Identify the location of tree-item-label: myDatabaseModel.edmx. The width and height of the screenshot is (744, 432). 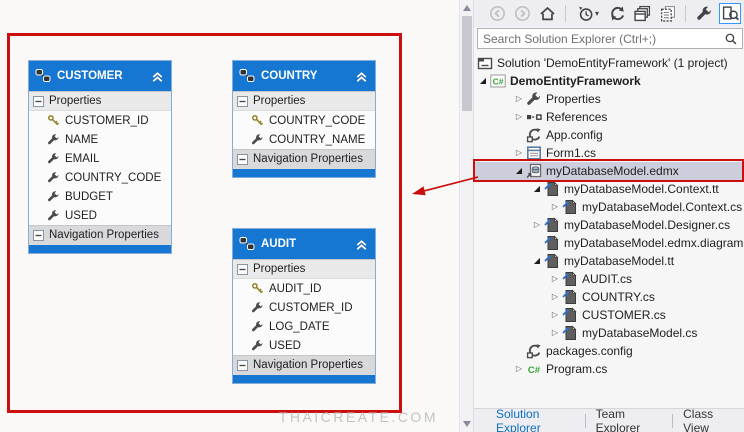
(612, 171).